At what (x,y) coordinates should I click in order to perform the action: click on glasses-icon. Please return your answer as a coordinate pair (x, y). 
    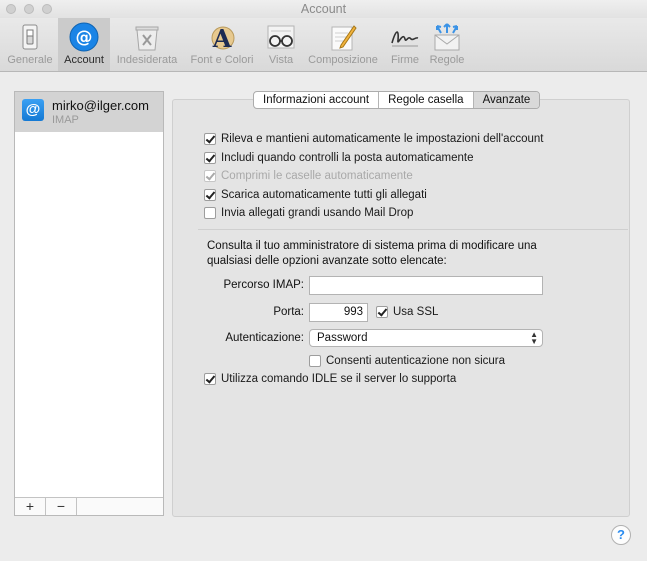
    Looking at the image, I should click on (281, 37).